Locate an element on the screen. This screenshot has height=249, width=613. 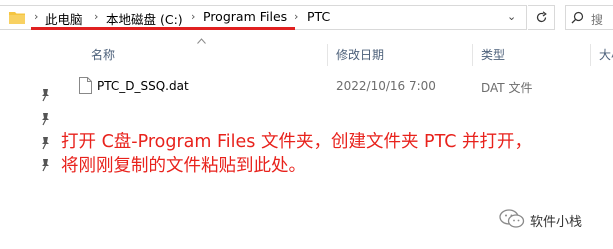
breadcrumb-program-files: Program Files is located at coordinates (245, 16).